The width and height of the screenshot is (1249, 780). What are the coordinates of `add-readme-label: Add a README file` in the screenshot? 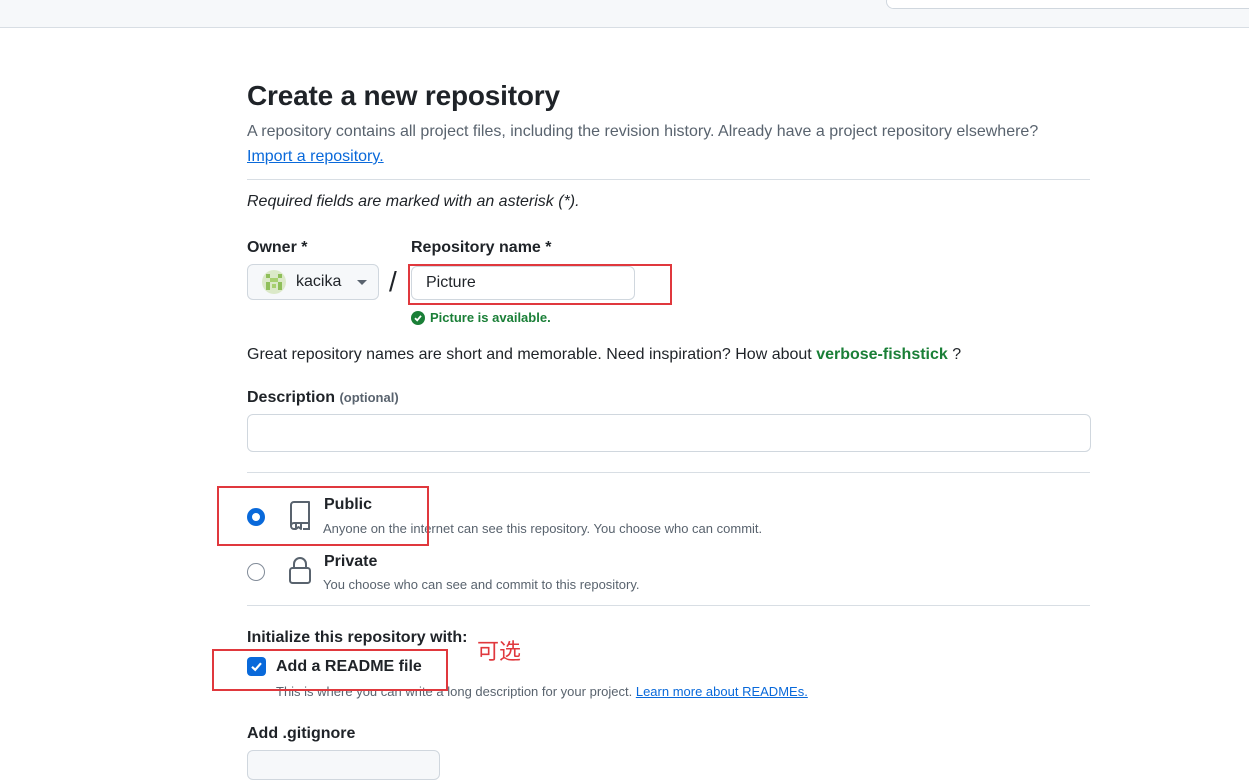 It's located at (349, 667).